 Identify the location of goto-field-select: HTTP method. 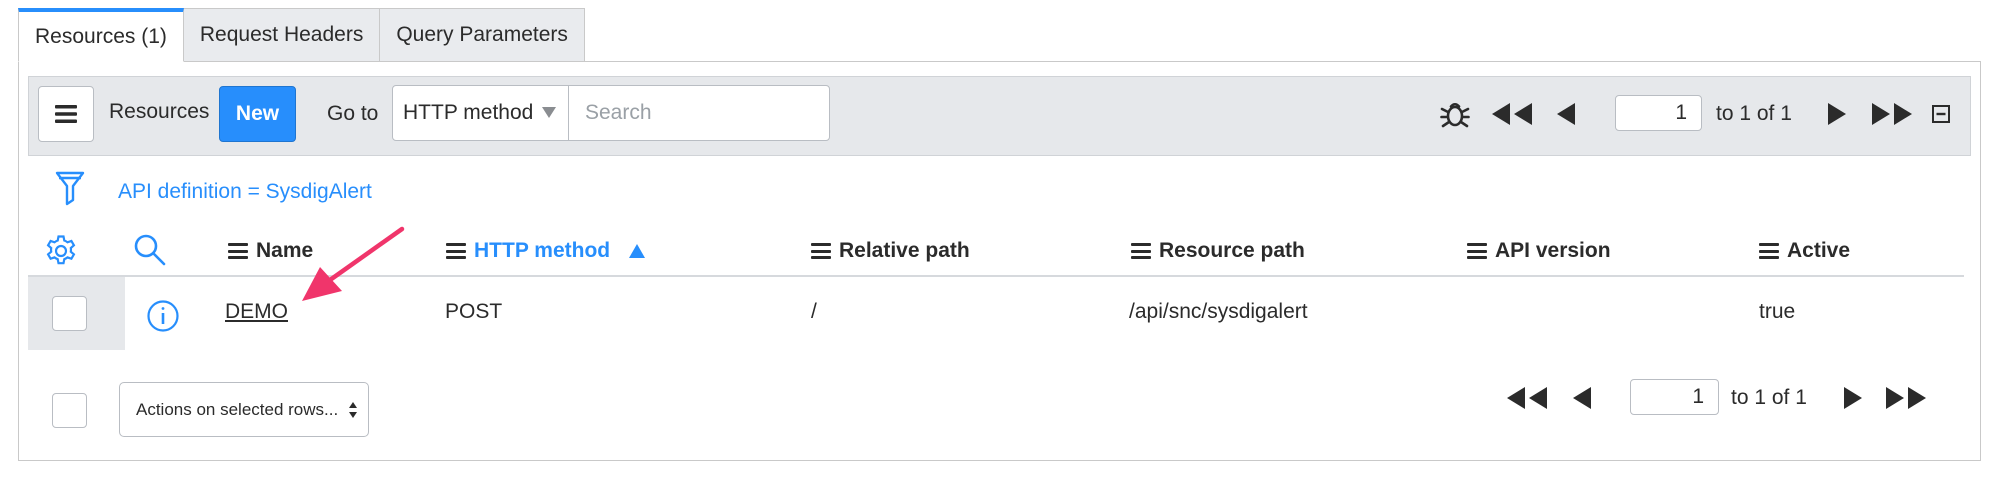
(480, 113).